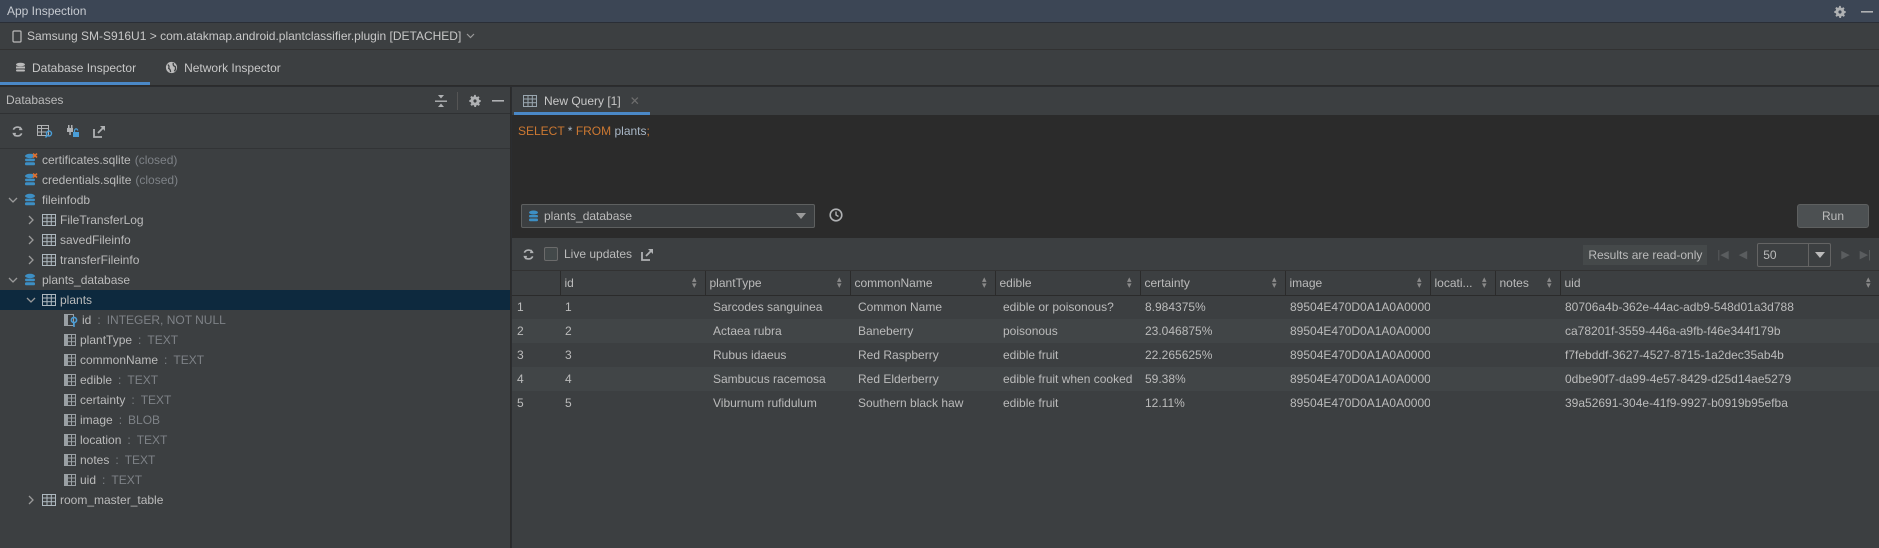 This screenshot has height=548, width=1879. I want to click on live-updates-checkbox, so click(551, 254).